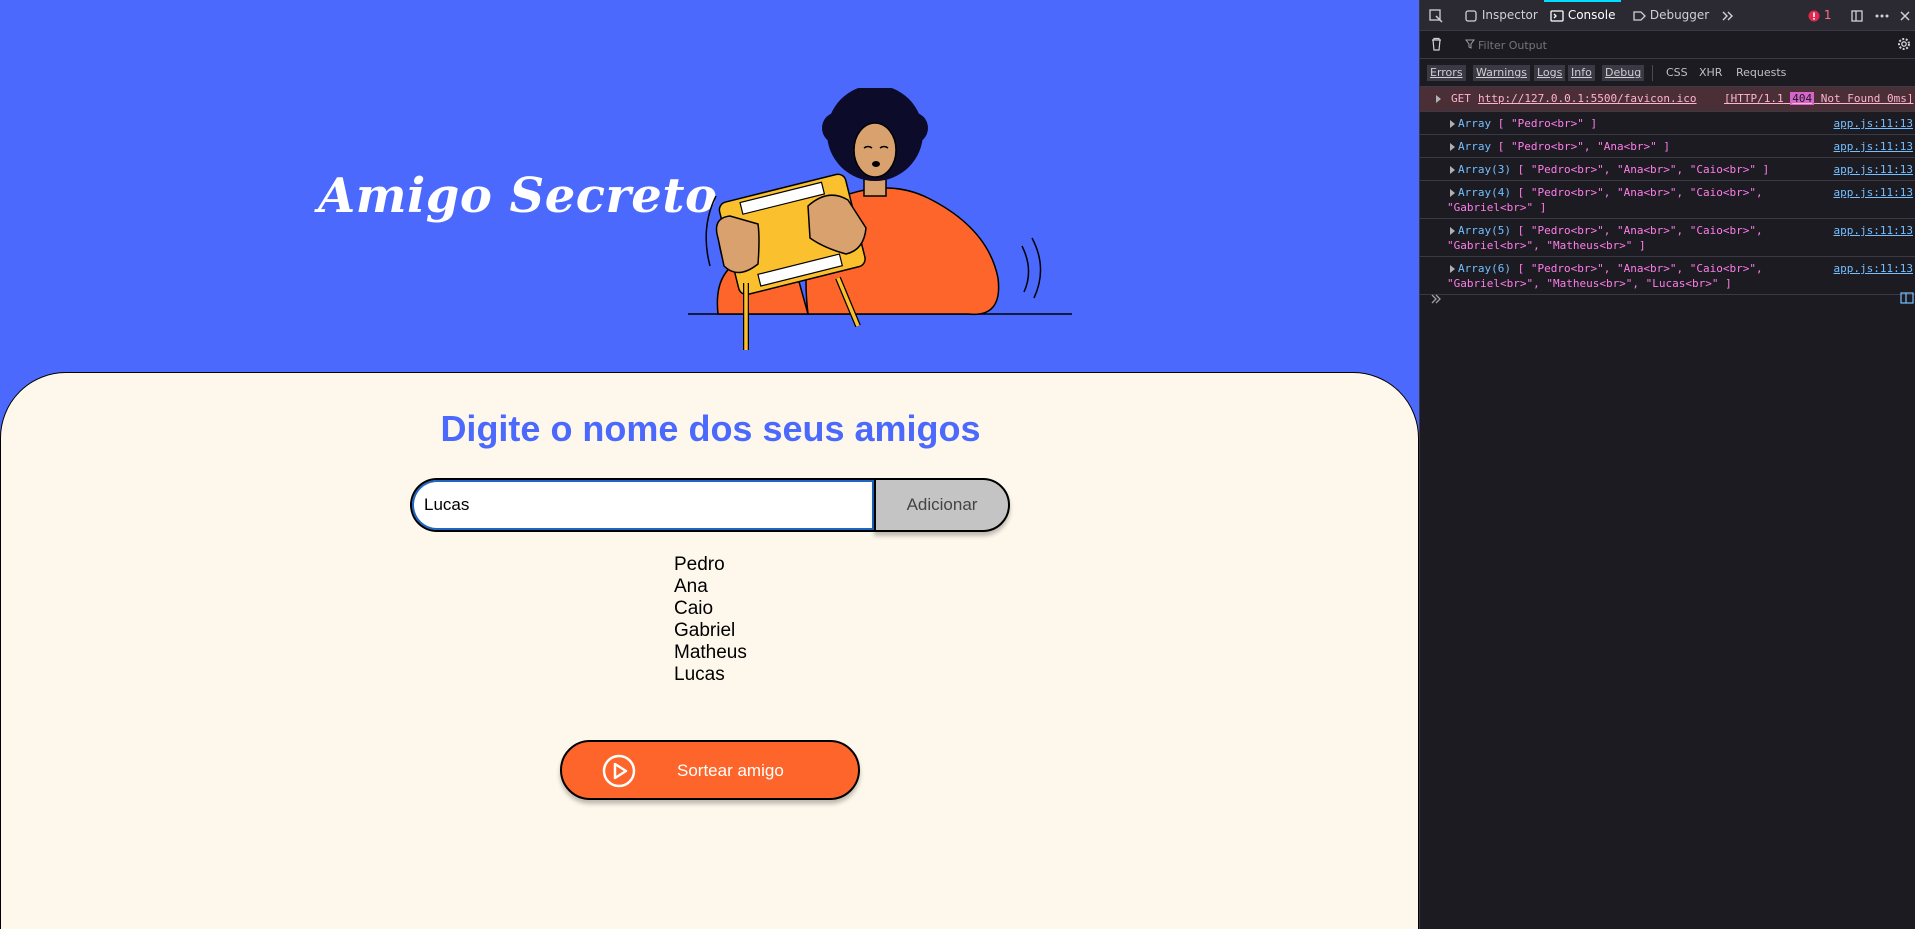  I want to click on status-prefix: [HTTP/1.1, so click(1754, 98).